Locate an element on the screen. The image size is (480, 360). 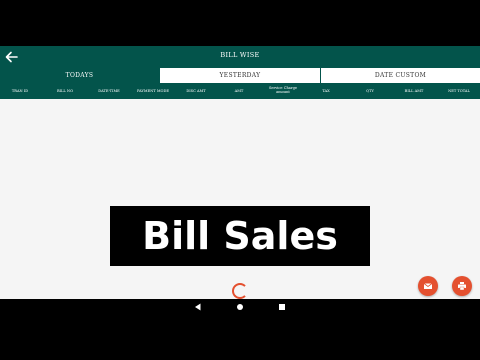
column-header-tax: TAX is located at coordinates (326, 91).